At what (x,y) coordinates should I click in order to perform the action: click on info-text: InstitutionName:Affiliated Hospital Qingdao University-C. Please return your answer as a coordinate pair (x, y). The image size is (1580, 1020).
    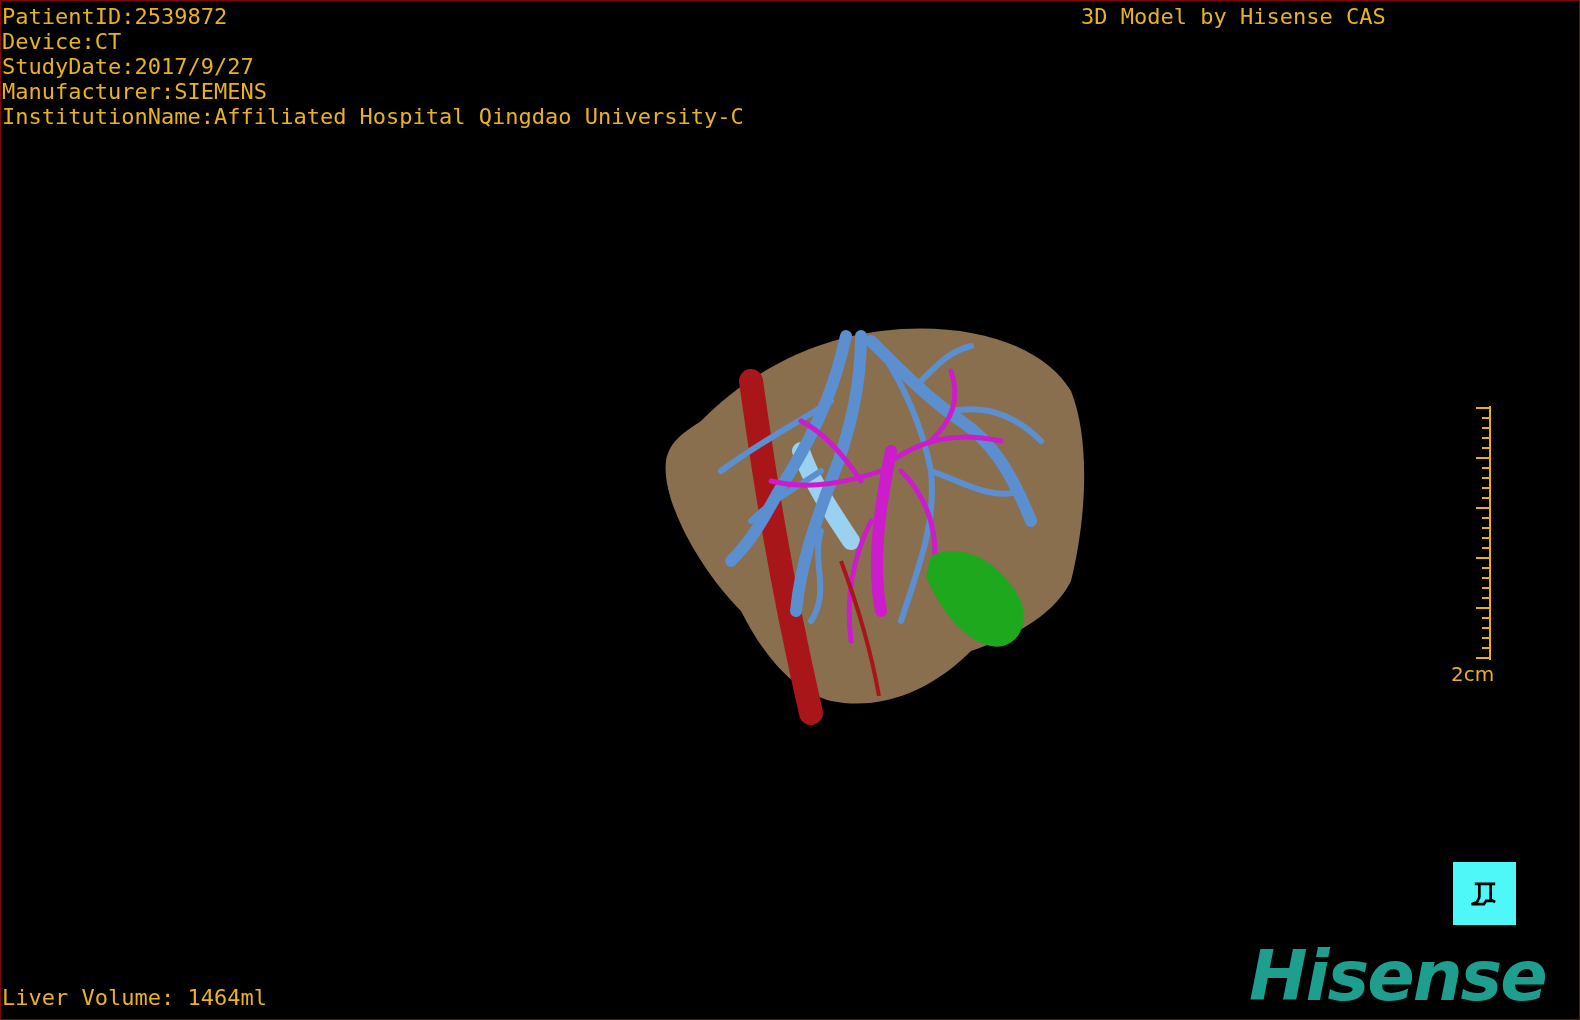
    Looking at the image, I should click on (373, 116).